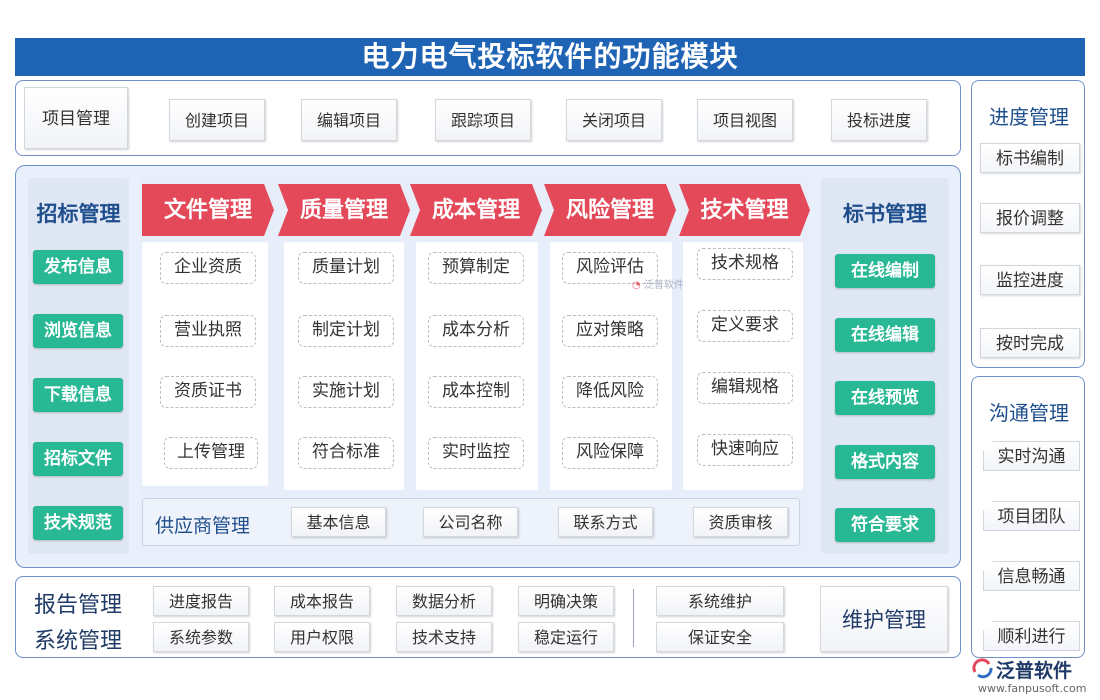 The height and width of the screenshot is (700, 1100). What do you see at coordinates (346, 453) in the screenshot?
I see `module-quality-item-4: 符合标准` at bounding box center [346, 453].